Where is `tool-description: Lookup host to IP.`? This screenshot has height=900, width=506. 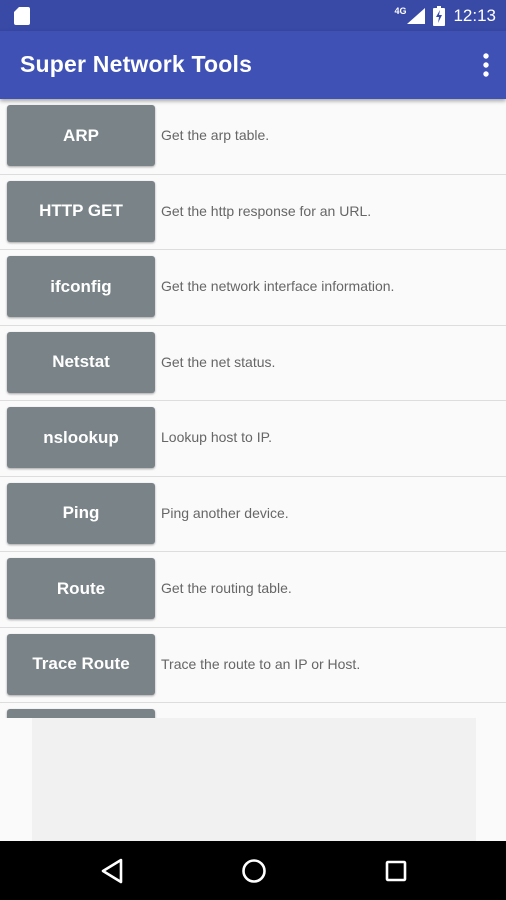
tool-description: Lookup host to IP. is located at coordinates (217, 437).